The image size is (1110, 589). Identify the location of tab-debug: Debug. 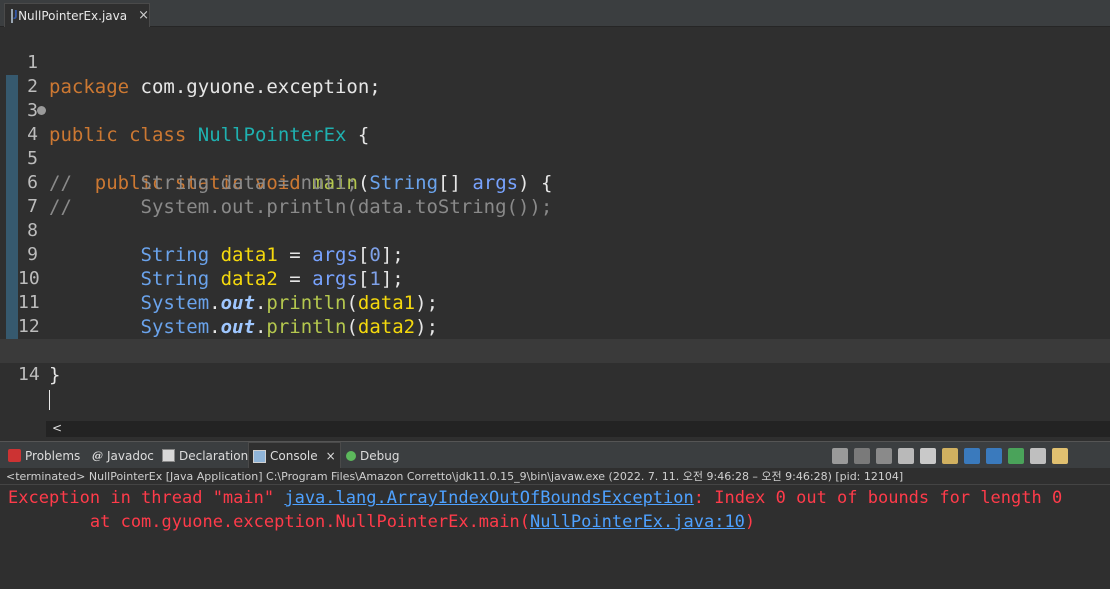
(372, 455).